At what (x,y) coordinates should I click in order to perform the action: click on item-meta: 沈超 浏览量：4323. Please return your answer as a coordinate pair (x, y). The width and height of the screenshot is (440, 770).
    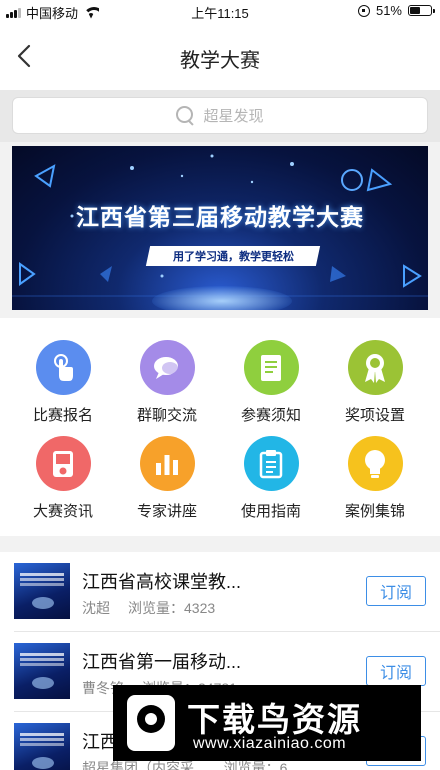
    Looking at the image, I should click on (148, 608).